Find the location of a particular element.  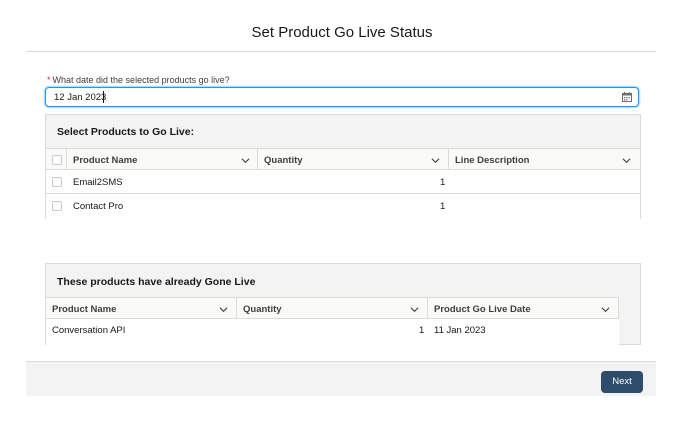

product-name-cell: Contact Pro is located at coordinates (98, 206).